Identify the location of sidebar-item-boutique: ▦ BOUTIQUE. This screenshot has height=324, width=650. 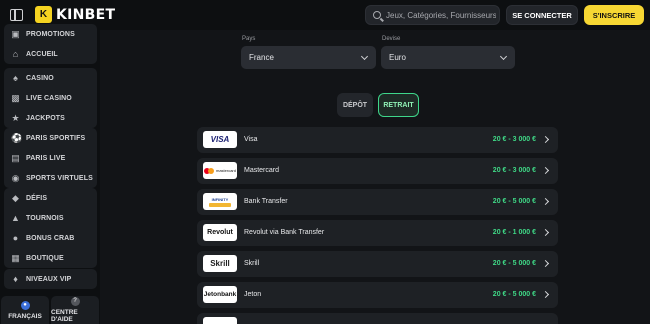
(50, 258).